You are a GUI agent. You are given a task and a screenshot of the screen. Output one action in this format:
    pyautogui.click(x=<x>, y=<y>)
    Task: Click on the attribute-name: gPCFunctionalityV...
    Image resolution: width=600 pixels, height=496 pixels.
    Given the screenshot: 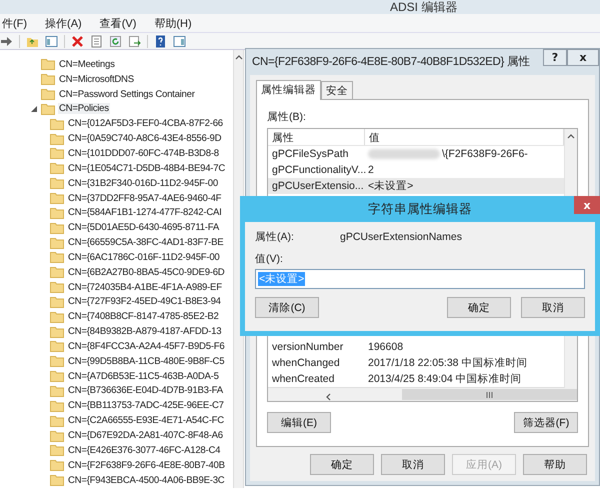 What is the action you would take?
    pyautogui.click(x=317, y=170)
    